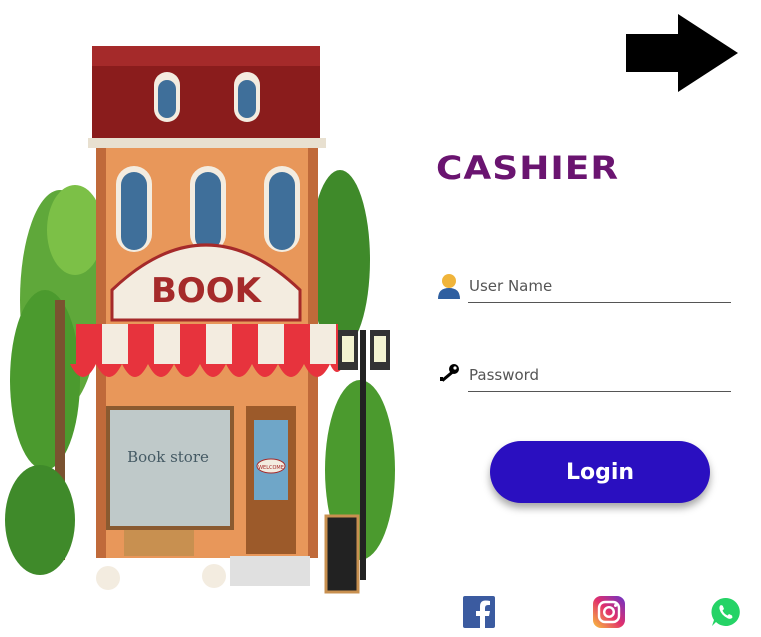  What do you see at coordinates (449, 373) in the screenshot?
I see `key-icon` at bounding box center [449, 373].